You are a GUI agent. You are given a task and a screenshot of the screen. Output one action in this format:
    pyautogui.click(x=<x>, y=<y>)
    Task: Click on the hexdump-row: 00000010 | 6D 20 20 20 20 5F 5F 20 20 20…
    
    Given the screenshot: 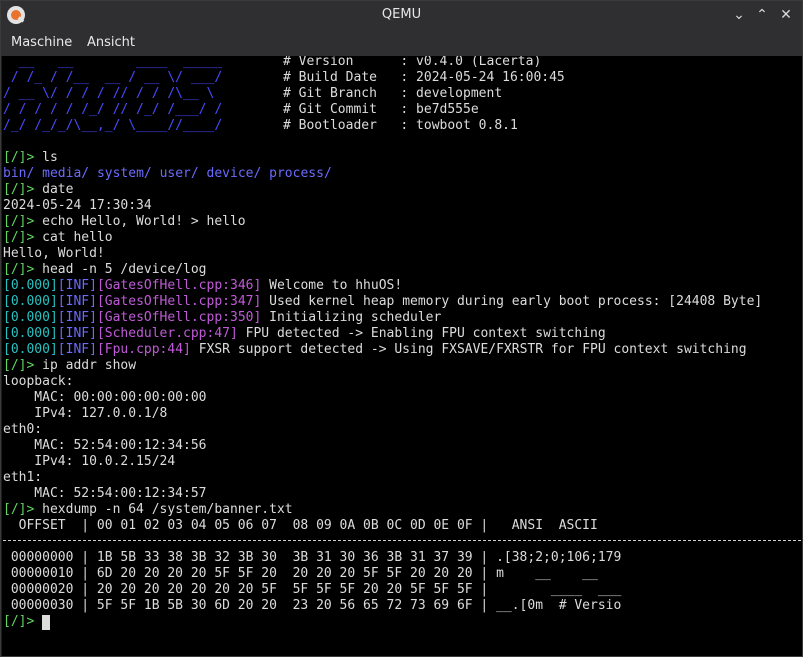 What is the action you would take?
    pyautogui.click(x=312, y=573)
    